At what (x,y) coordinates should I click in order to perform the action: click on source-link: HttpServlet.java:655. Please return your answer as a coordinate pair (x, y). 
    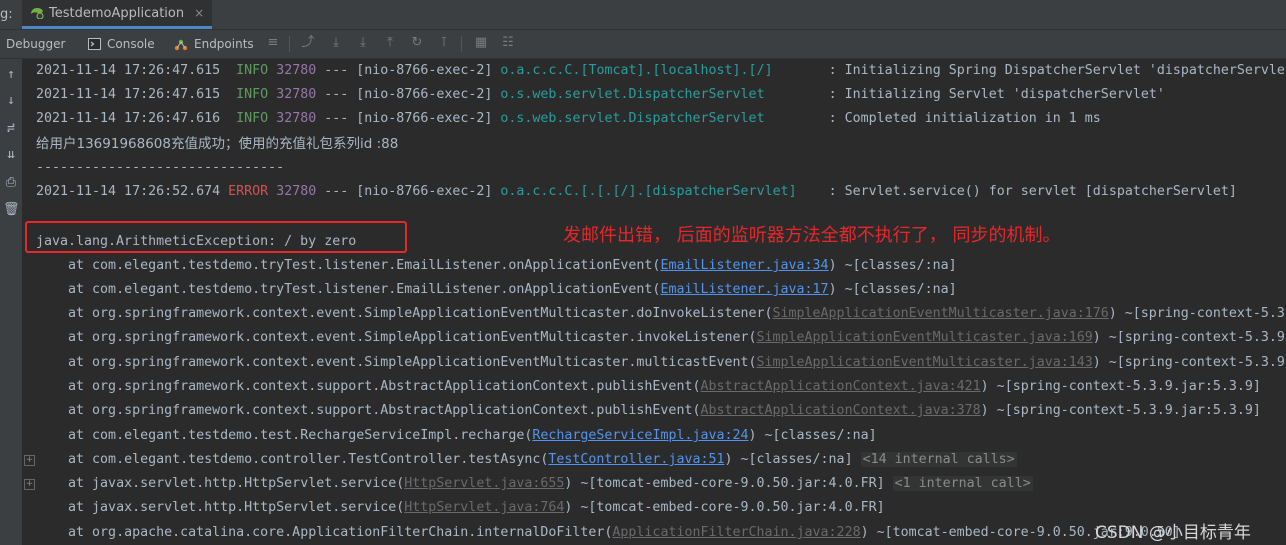
    Looking at the image, I should click on (484, 483).